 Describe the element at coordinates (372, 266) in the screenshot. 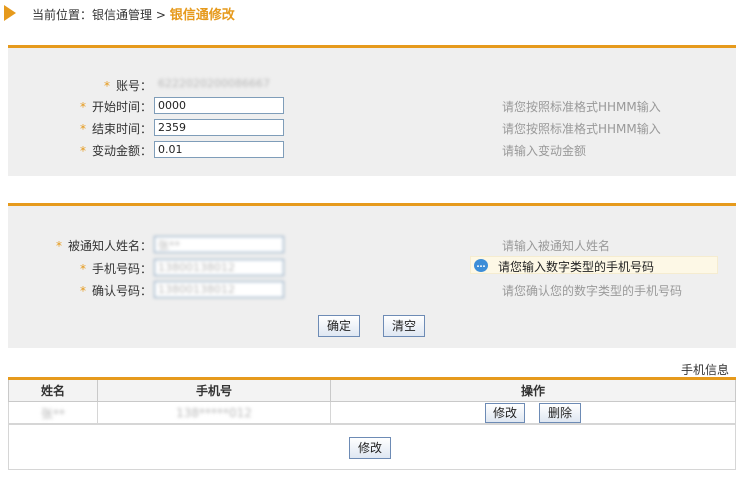

I see `mobile-row: *手机号码： … 请您输入数字类型的手机号码` at that location.